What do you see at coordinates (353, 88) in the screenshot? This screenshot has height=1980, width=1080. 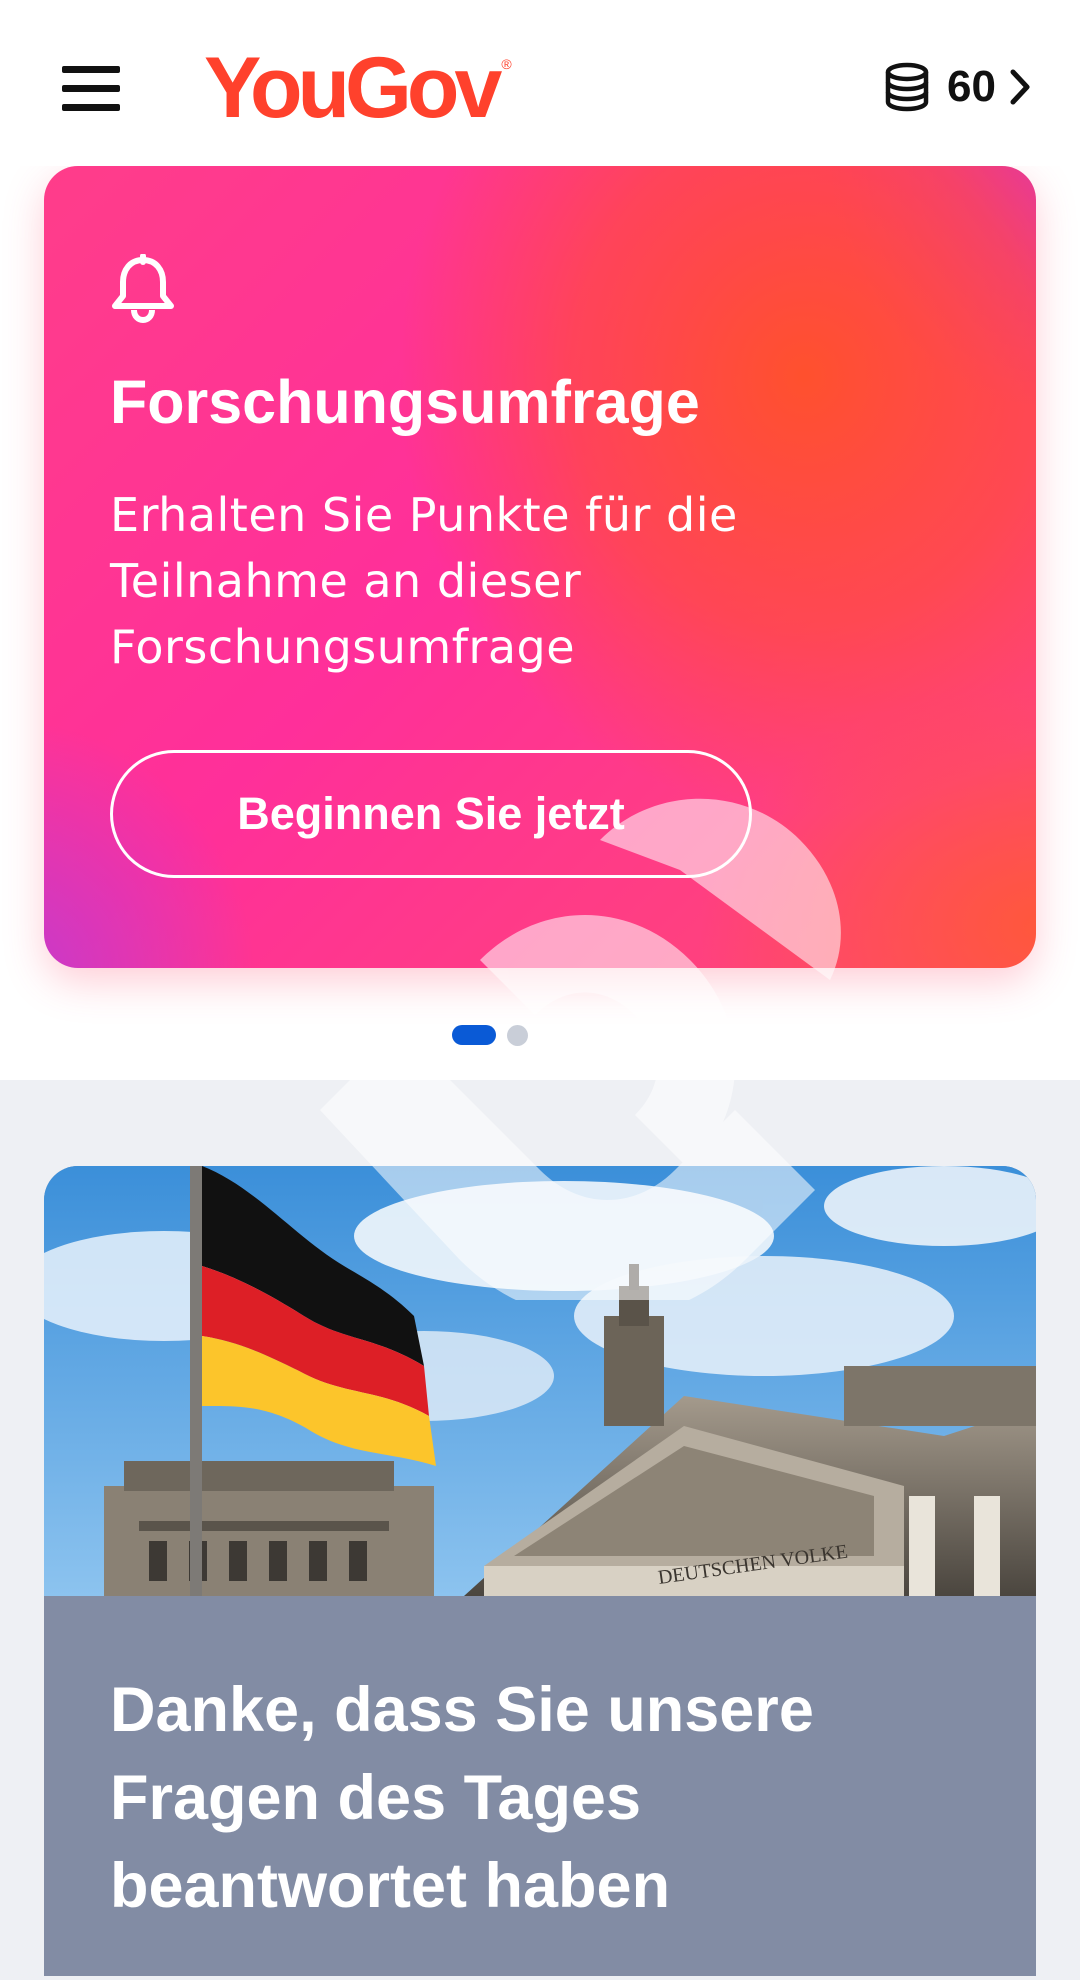 I see `logo-text: YouGov` at bounding box center [353, 88].